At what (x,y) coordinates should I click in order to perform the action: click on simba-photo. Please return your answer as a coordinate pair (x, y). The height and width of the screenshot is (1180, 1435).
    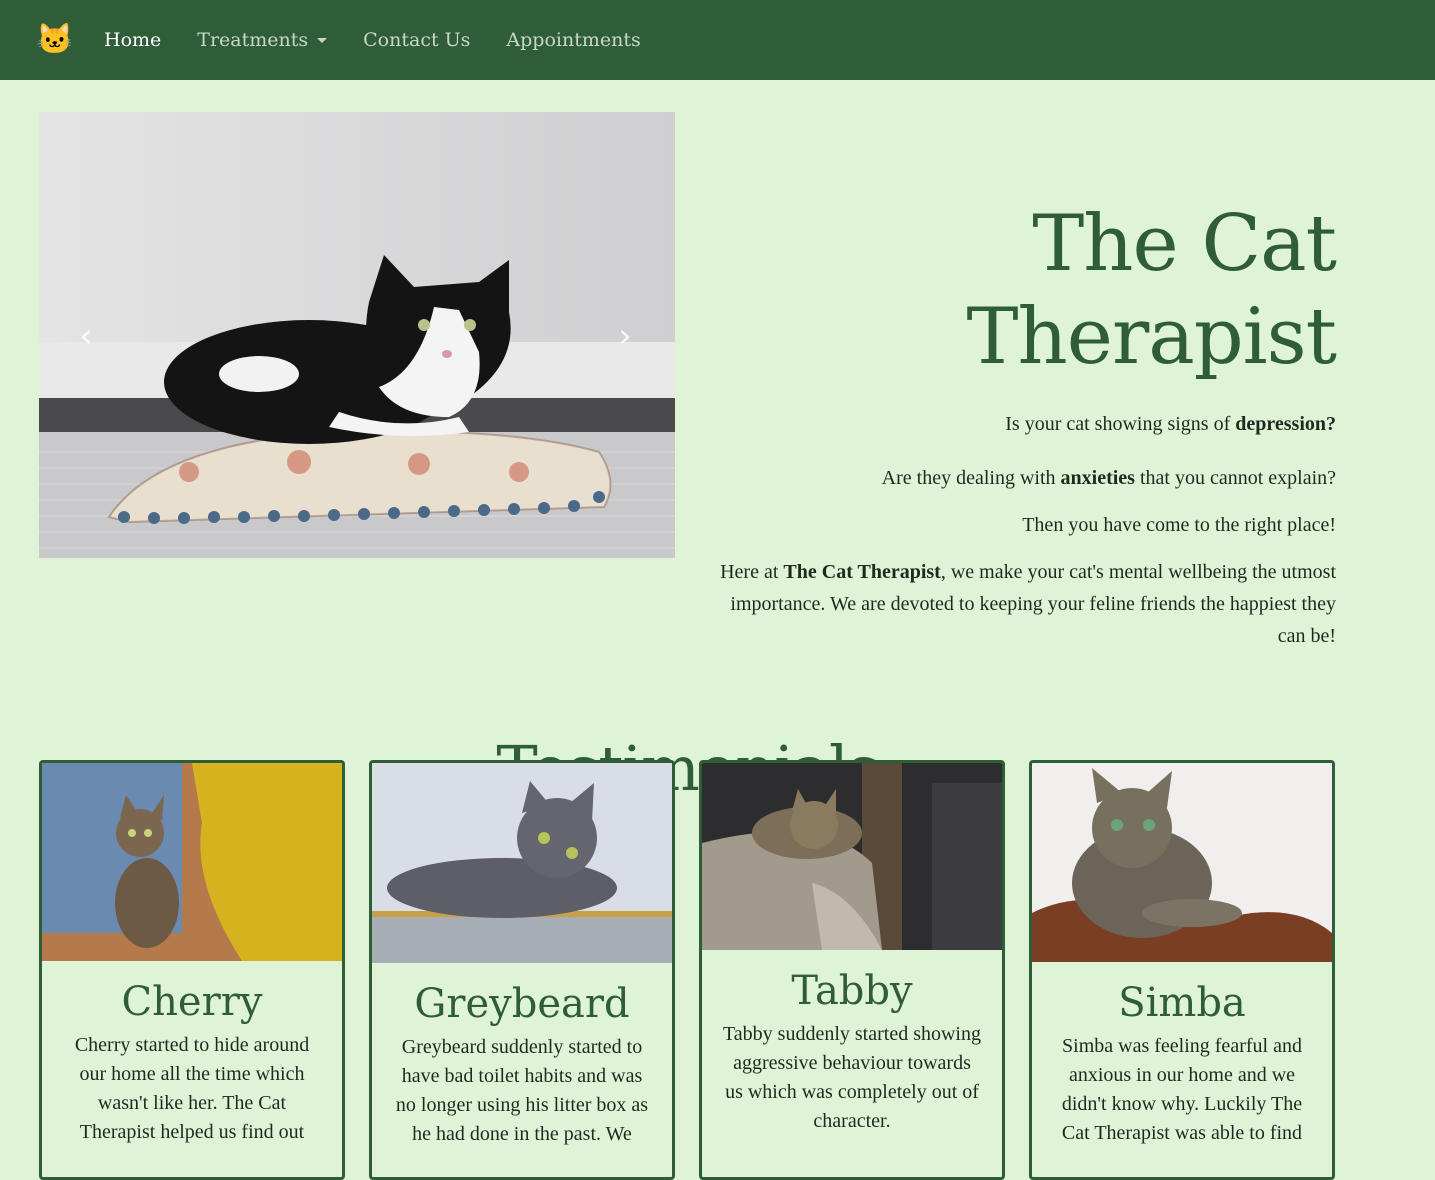
    Looking at the image, I should click on (1182, 862).